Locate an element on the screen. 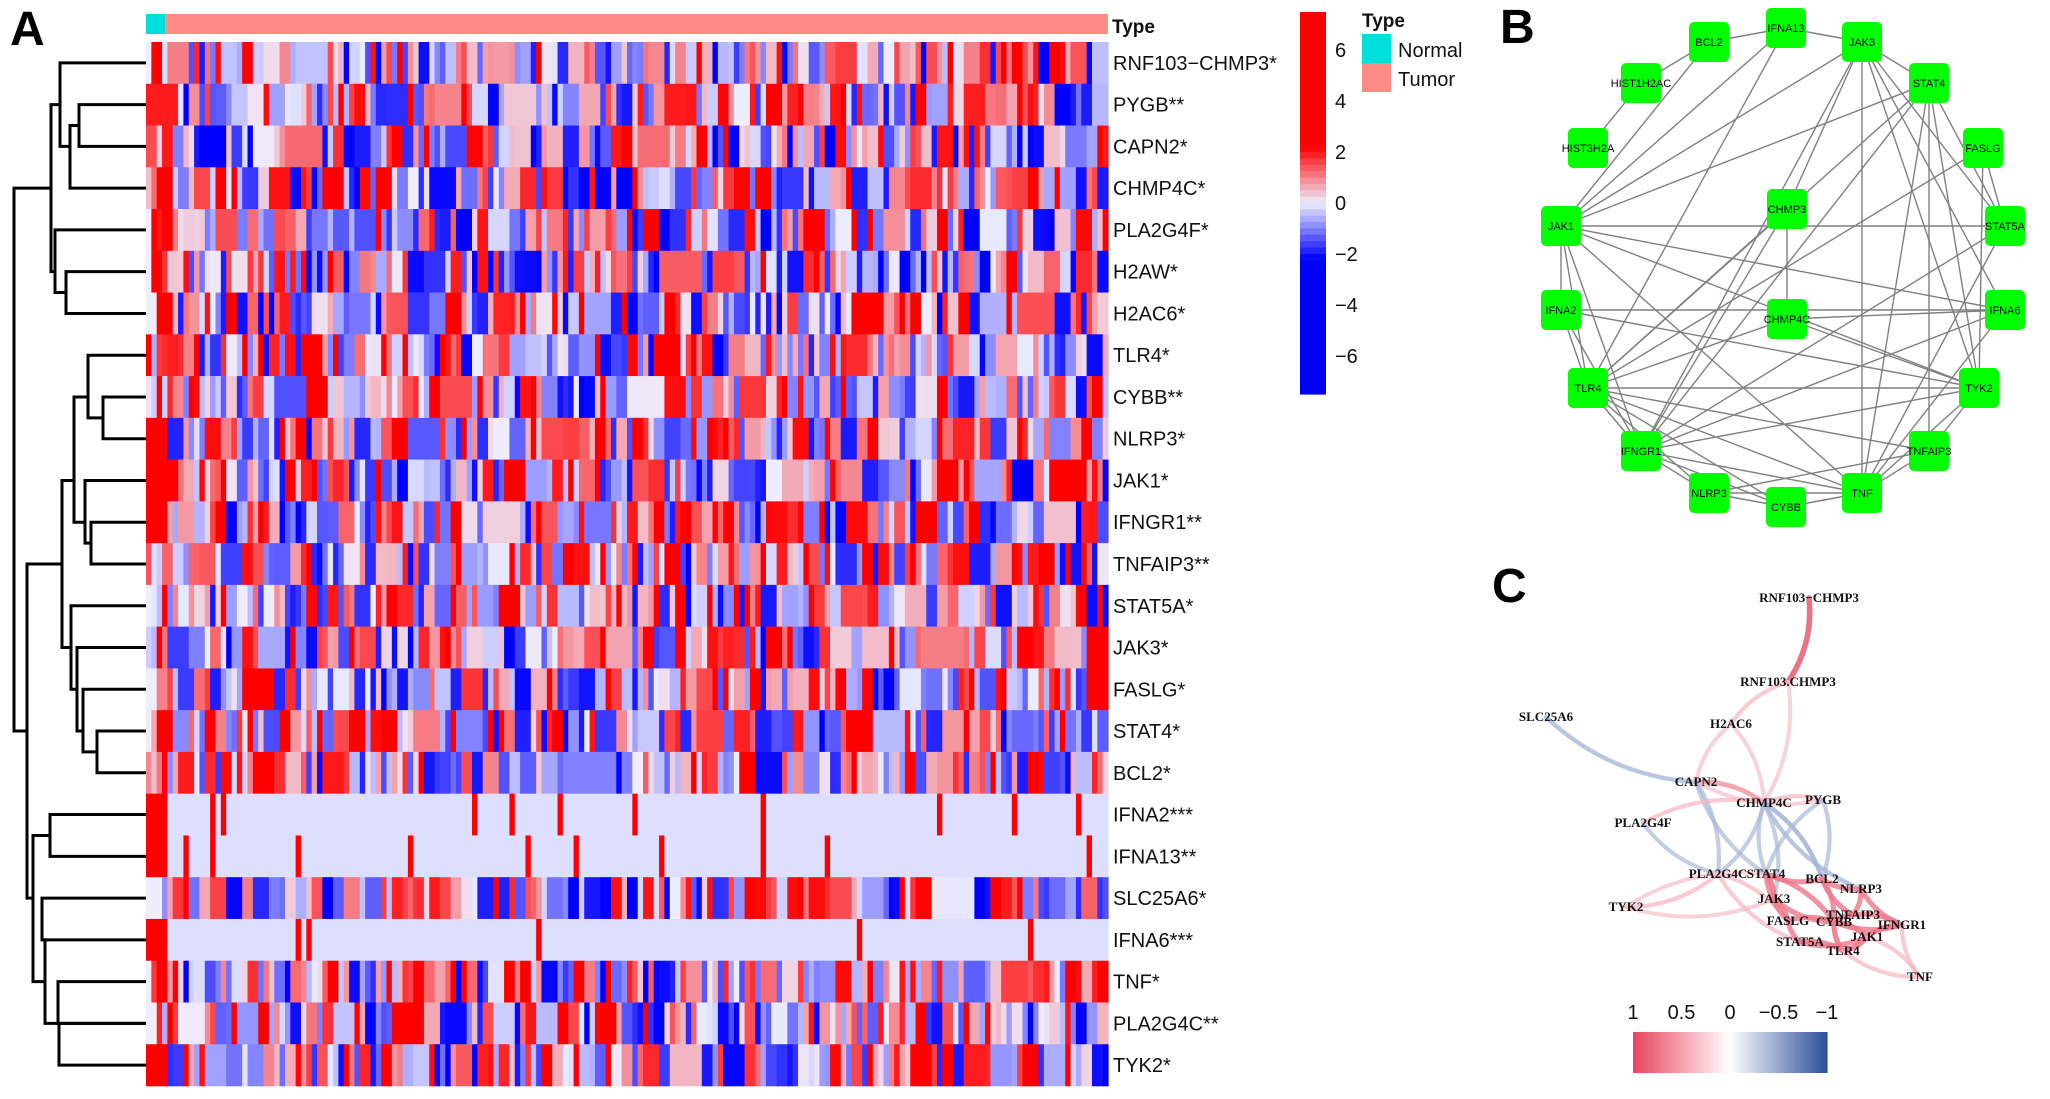 The height and width of the screenshot is (1099, 2050). correlation-edge is located at coordinates (1777, 742).